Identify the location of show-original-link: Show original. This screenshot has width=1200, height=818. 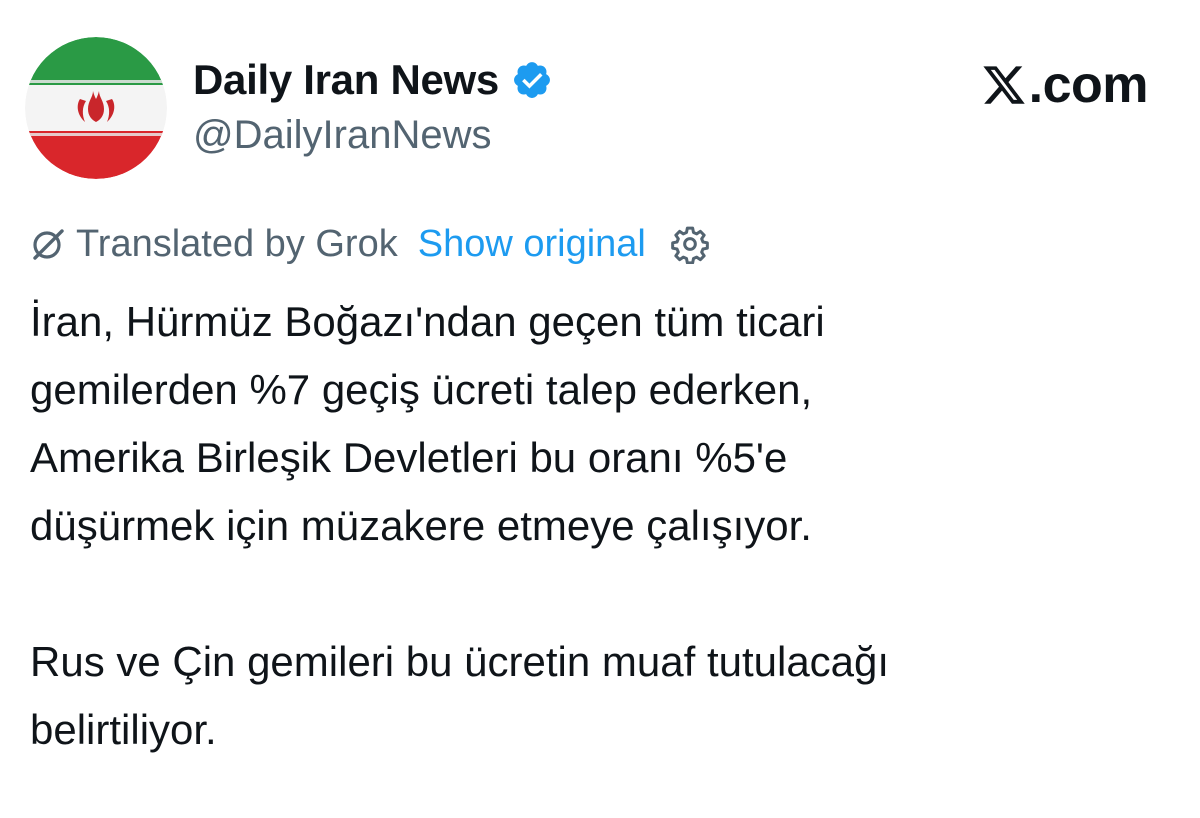
(532, 244).